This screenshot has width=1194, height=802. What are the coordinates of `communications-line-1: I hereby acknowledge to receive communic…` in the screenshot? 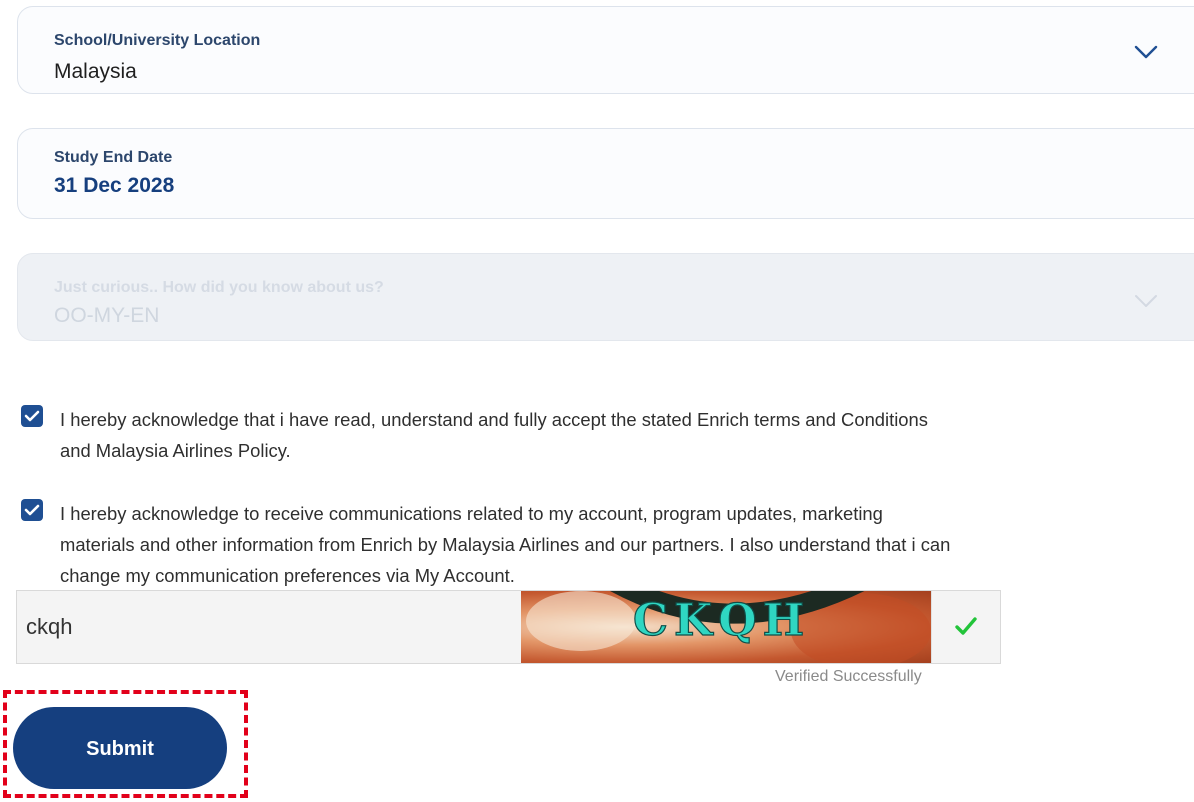 It's located at (471, 513).